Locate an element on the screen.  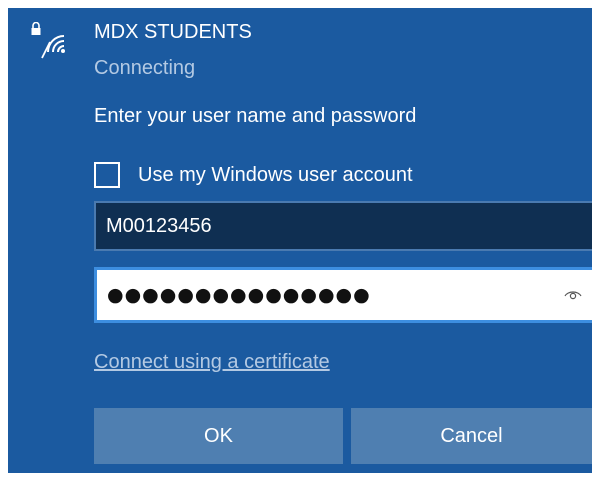
use-windows-account-label: Use my Windows user account is located at coordinates (275, 175).